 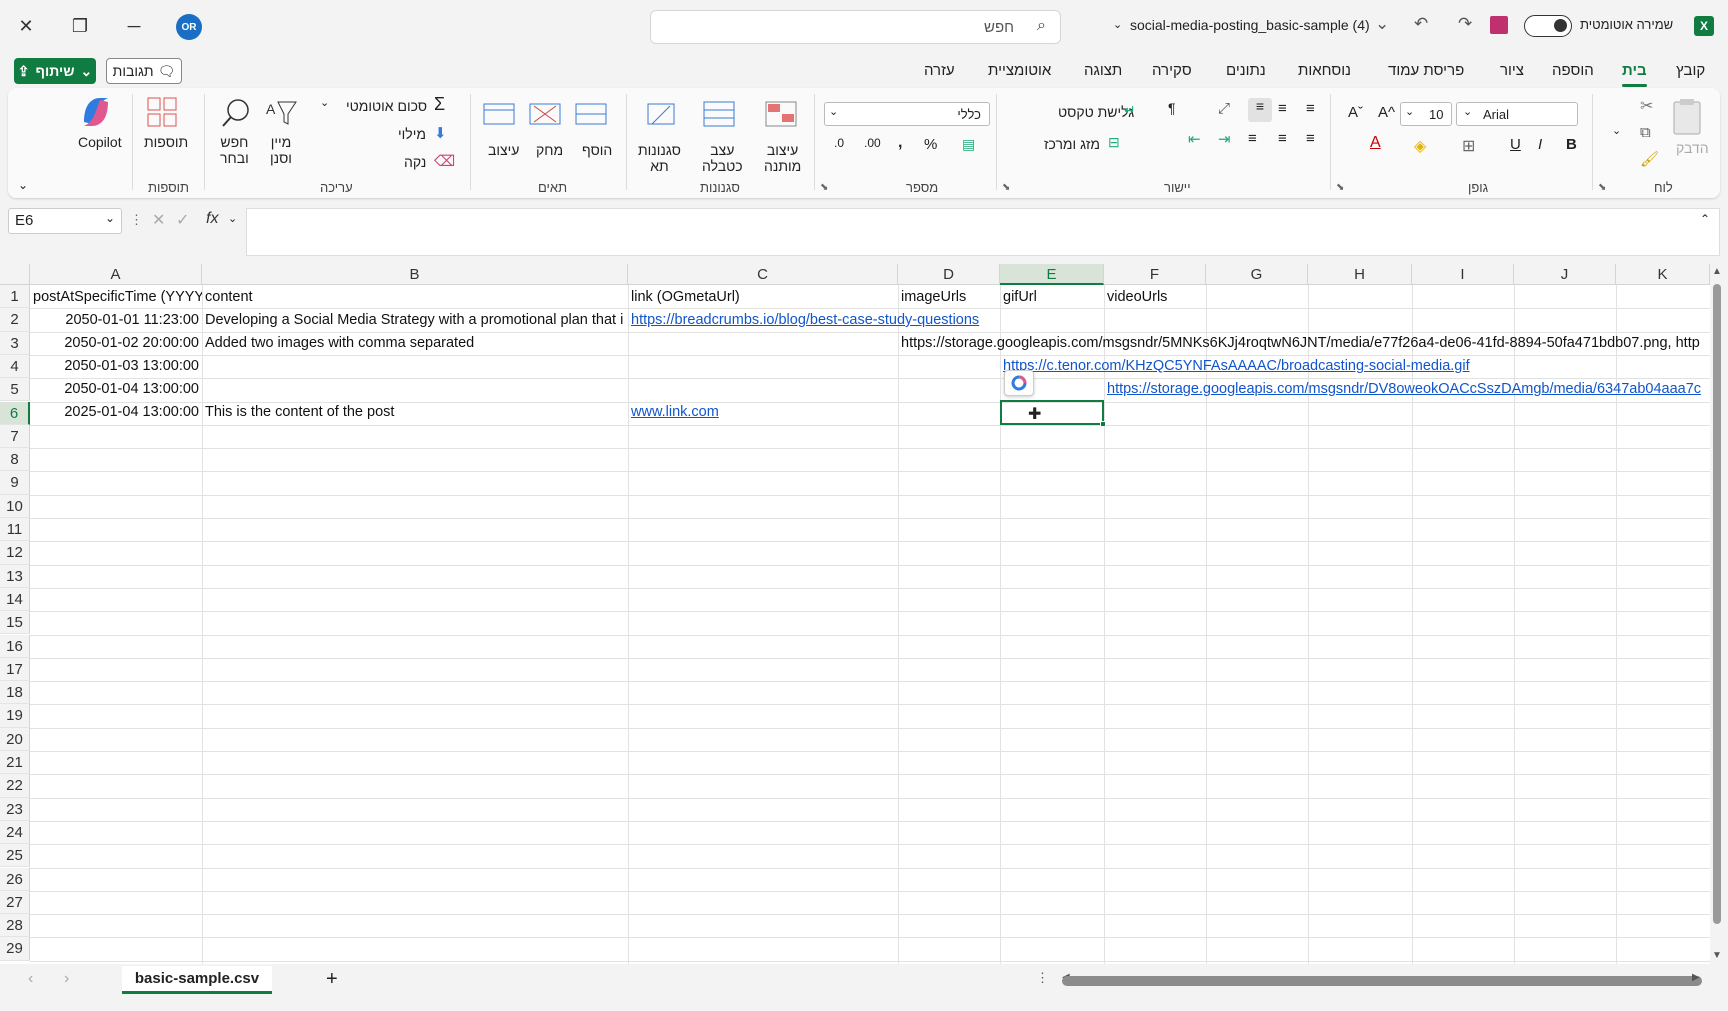 I want to click on sort-filter-icon: A, so click(x=281, y=113).